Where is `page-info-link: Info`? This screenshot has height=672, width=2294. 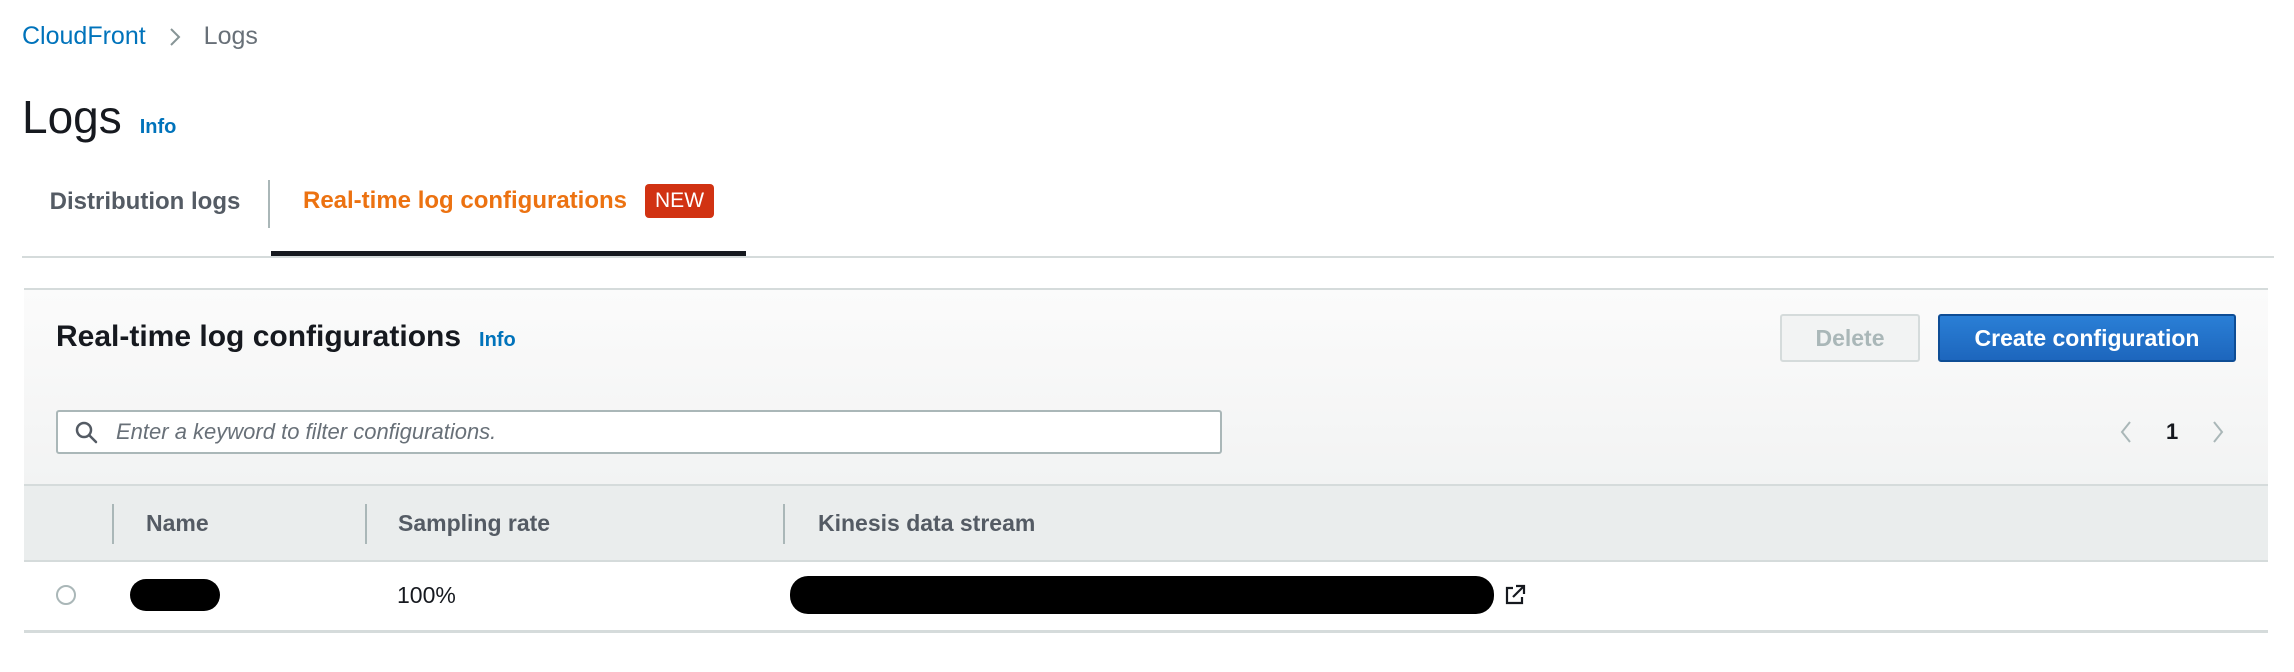 page-info-link: Info is located at coordinates (158, 127).